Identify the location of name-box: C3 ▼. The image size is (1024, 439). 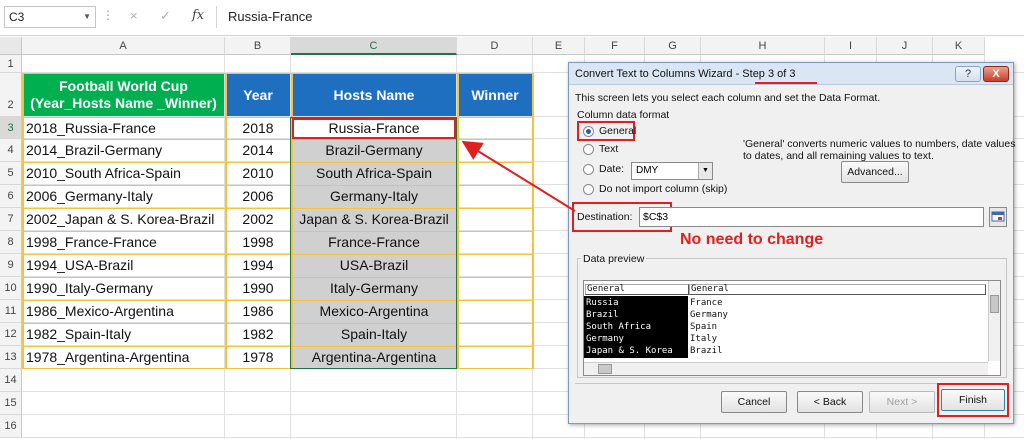
(50, 17).